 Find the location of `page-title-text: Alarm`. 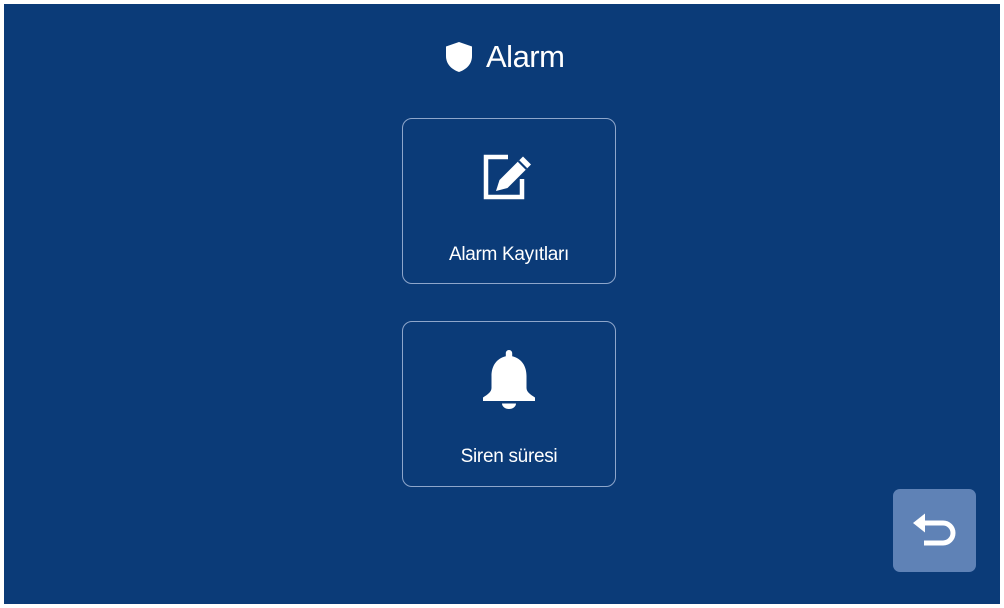

page-title-text: Alarm is located at coordinates (525, 56).